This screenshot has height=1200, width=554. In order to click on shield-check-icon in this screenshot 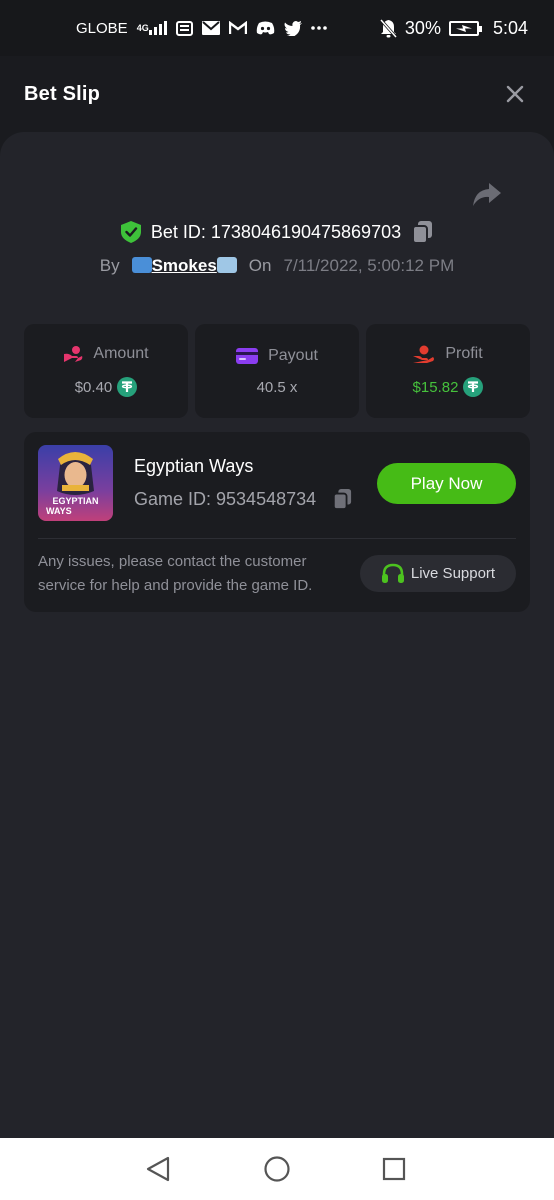, I will do `click(130, 232)`.